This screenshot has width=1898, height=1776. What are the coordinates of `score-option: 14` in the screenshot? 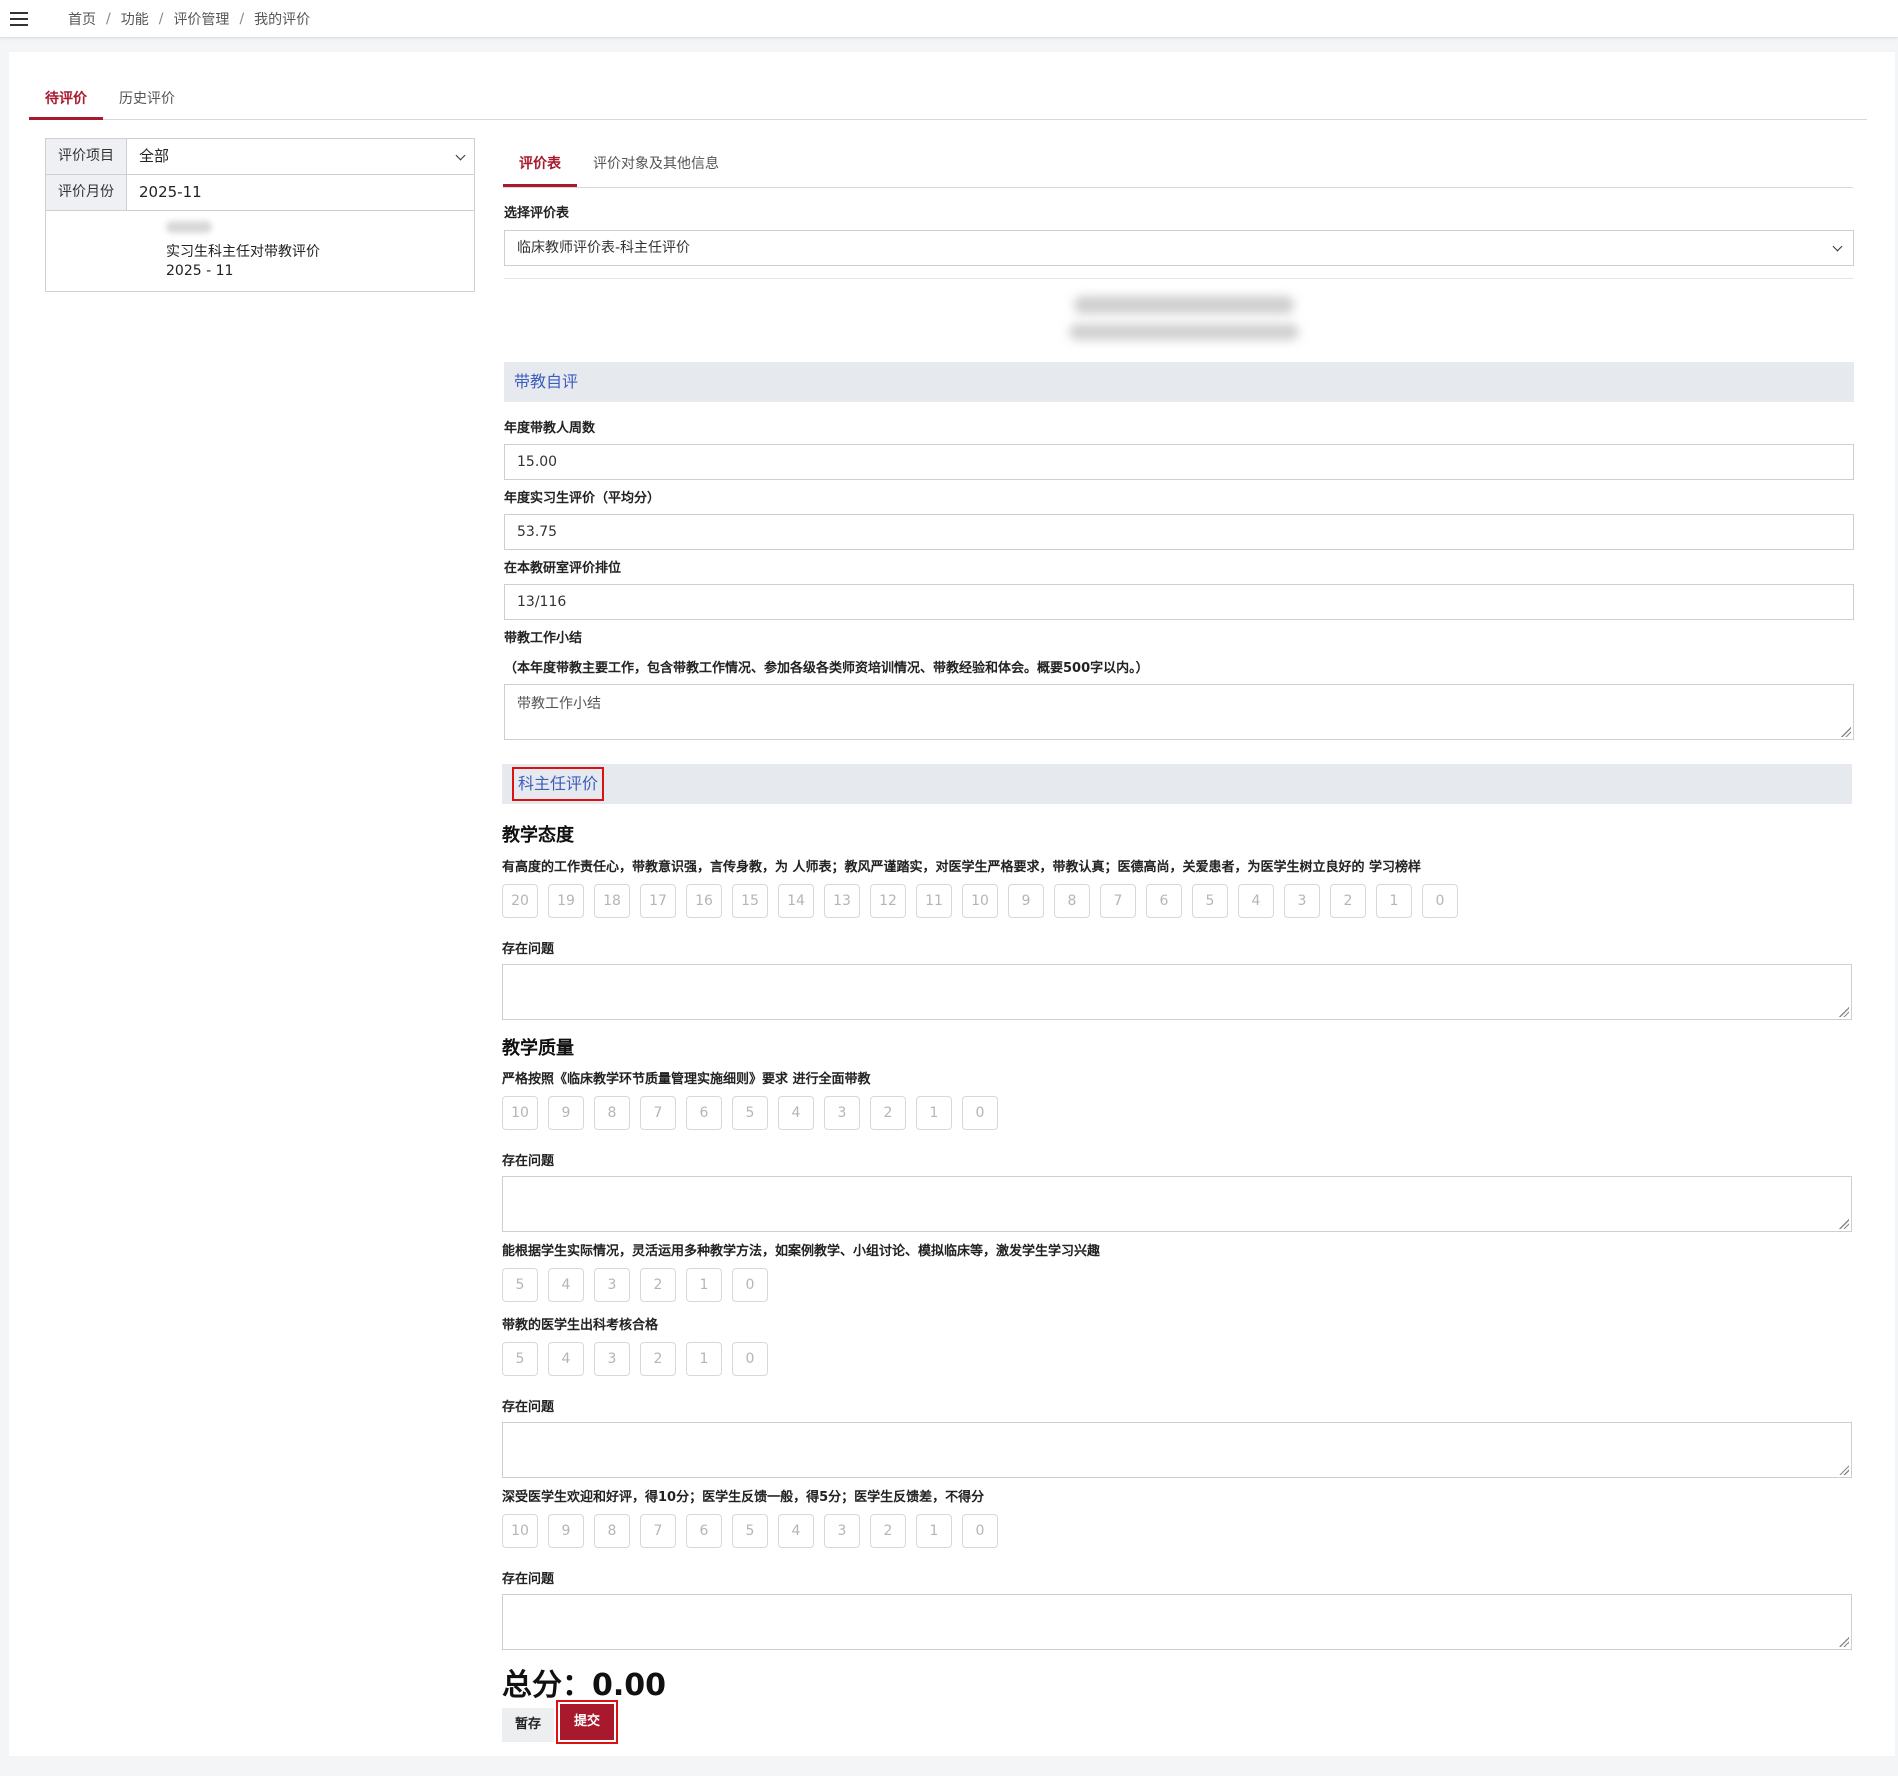 It's located at (796, 901).